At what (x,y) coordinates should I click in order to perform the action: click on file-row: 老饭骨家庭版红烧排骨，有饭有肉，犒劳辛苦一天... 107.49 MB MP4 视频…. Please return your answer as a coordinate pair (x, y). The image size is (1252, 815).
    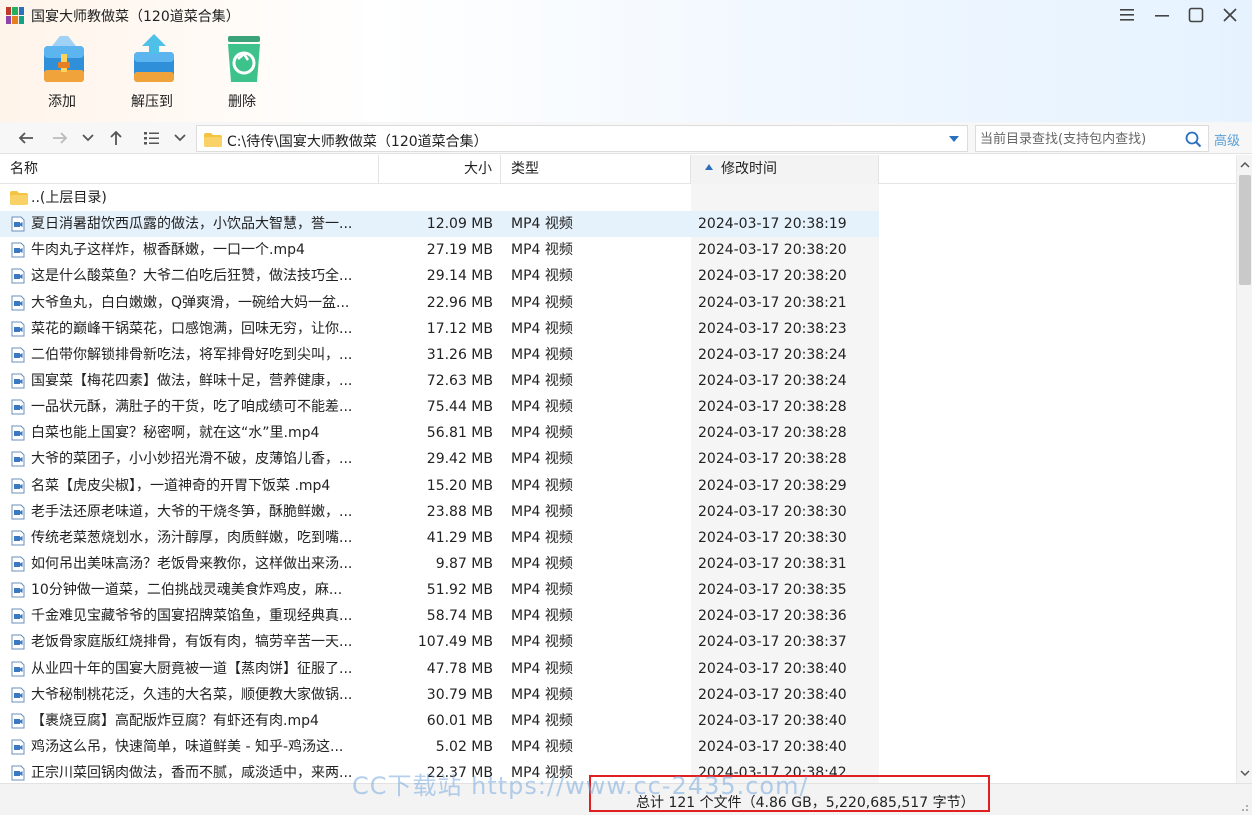
    Looking at the image, I should click on (439, 642).